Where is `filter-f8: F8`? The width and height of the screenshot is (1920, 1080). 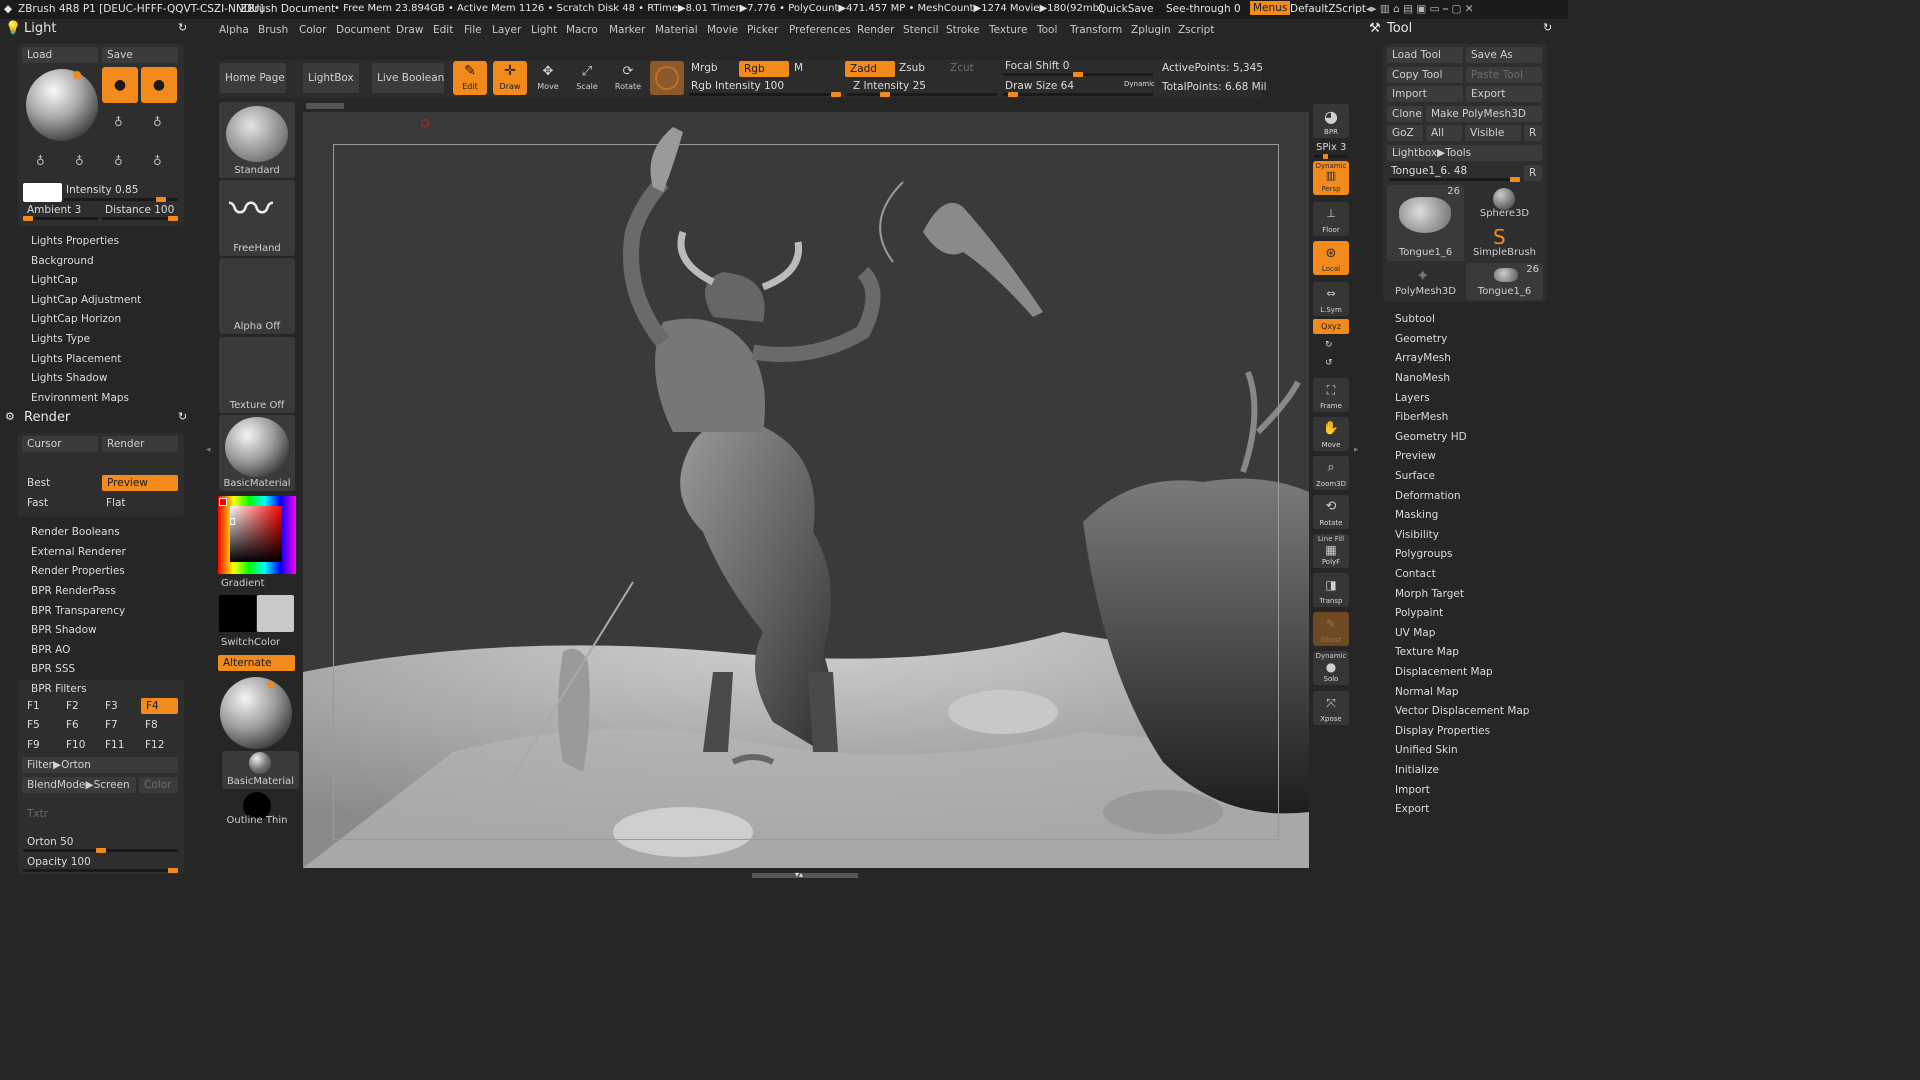 filter-f8: F8 is located at coordinates (151, 725).